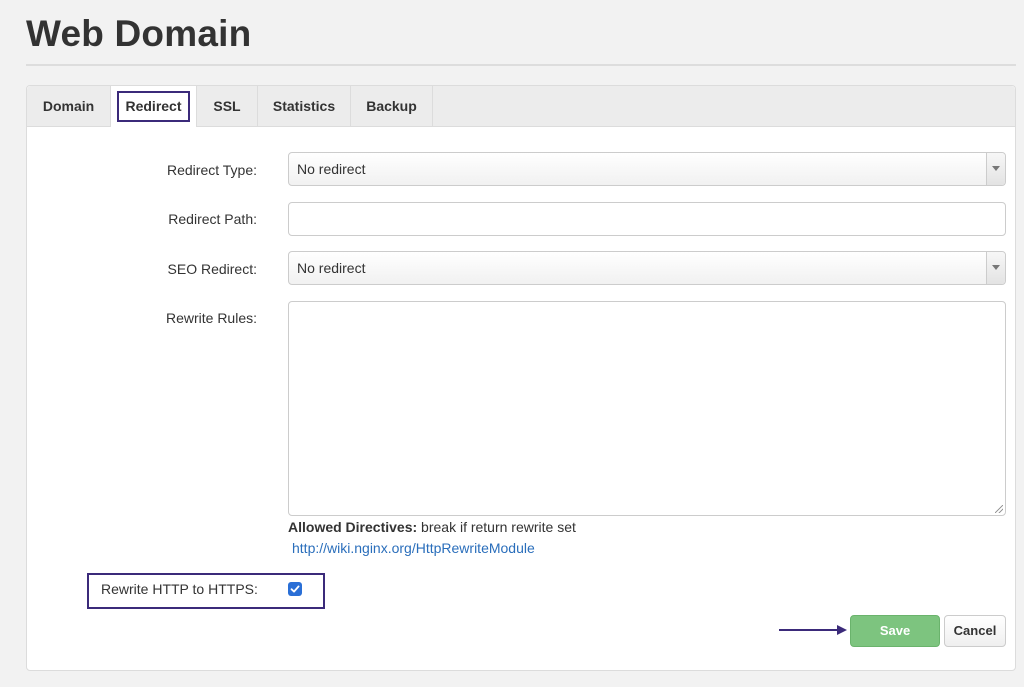  What do you see at coordinates (212, 219) in the screenshot?
I see `redirect-path-label: Redirect Path:` at bounding box center [212, 219].